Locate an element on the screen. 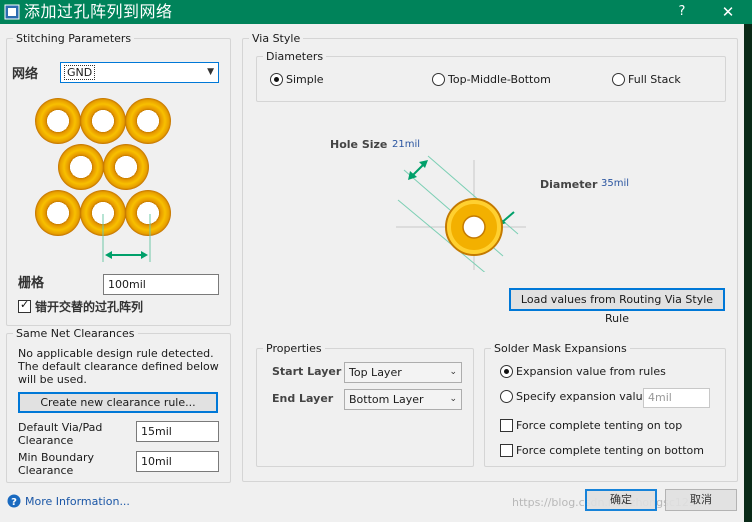 The width and height of the screenshot is (752, 522). help-button: ? is located at coordinates (682, 12).